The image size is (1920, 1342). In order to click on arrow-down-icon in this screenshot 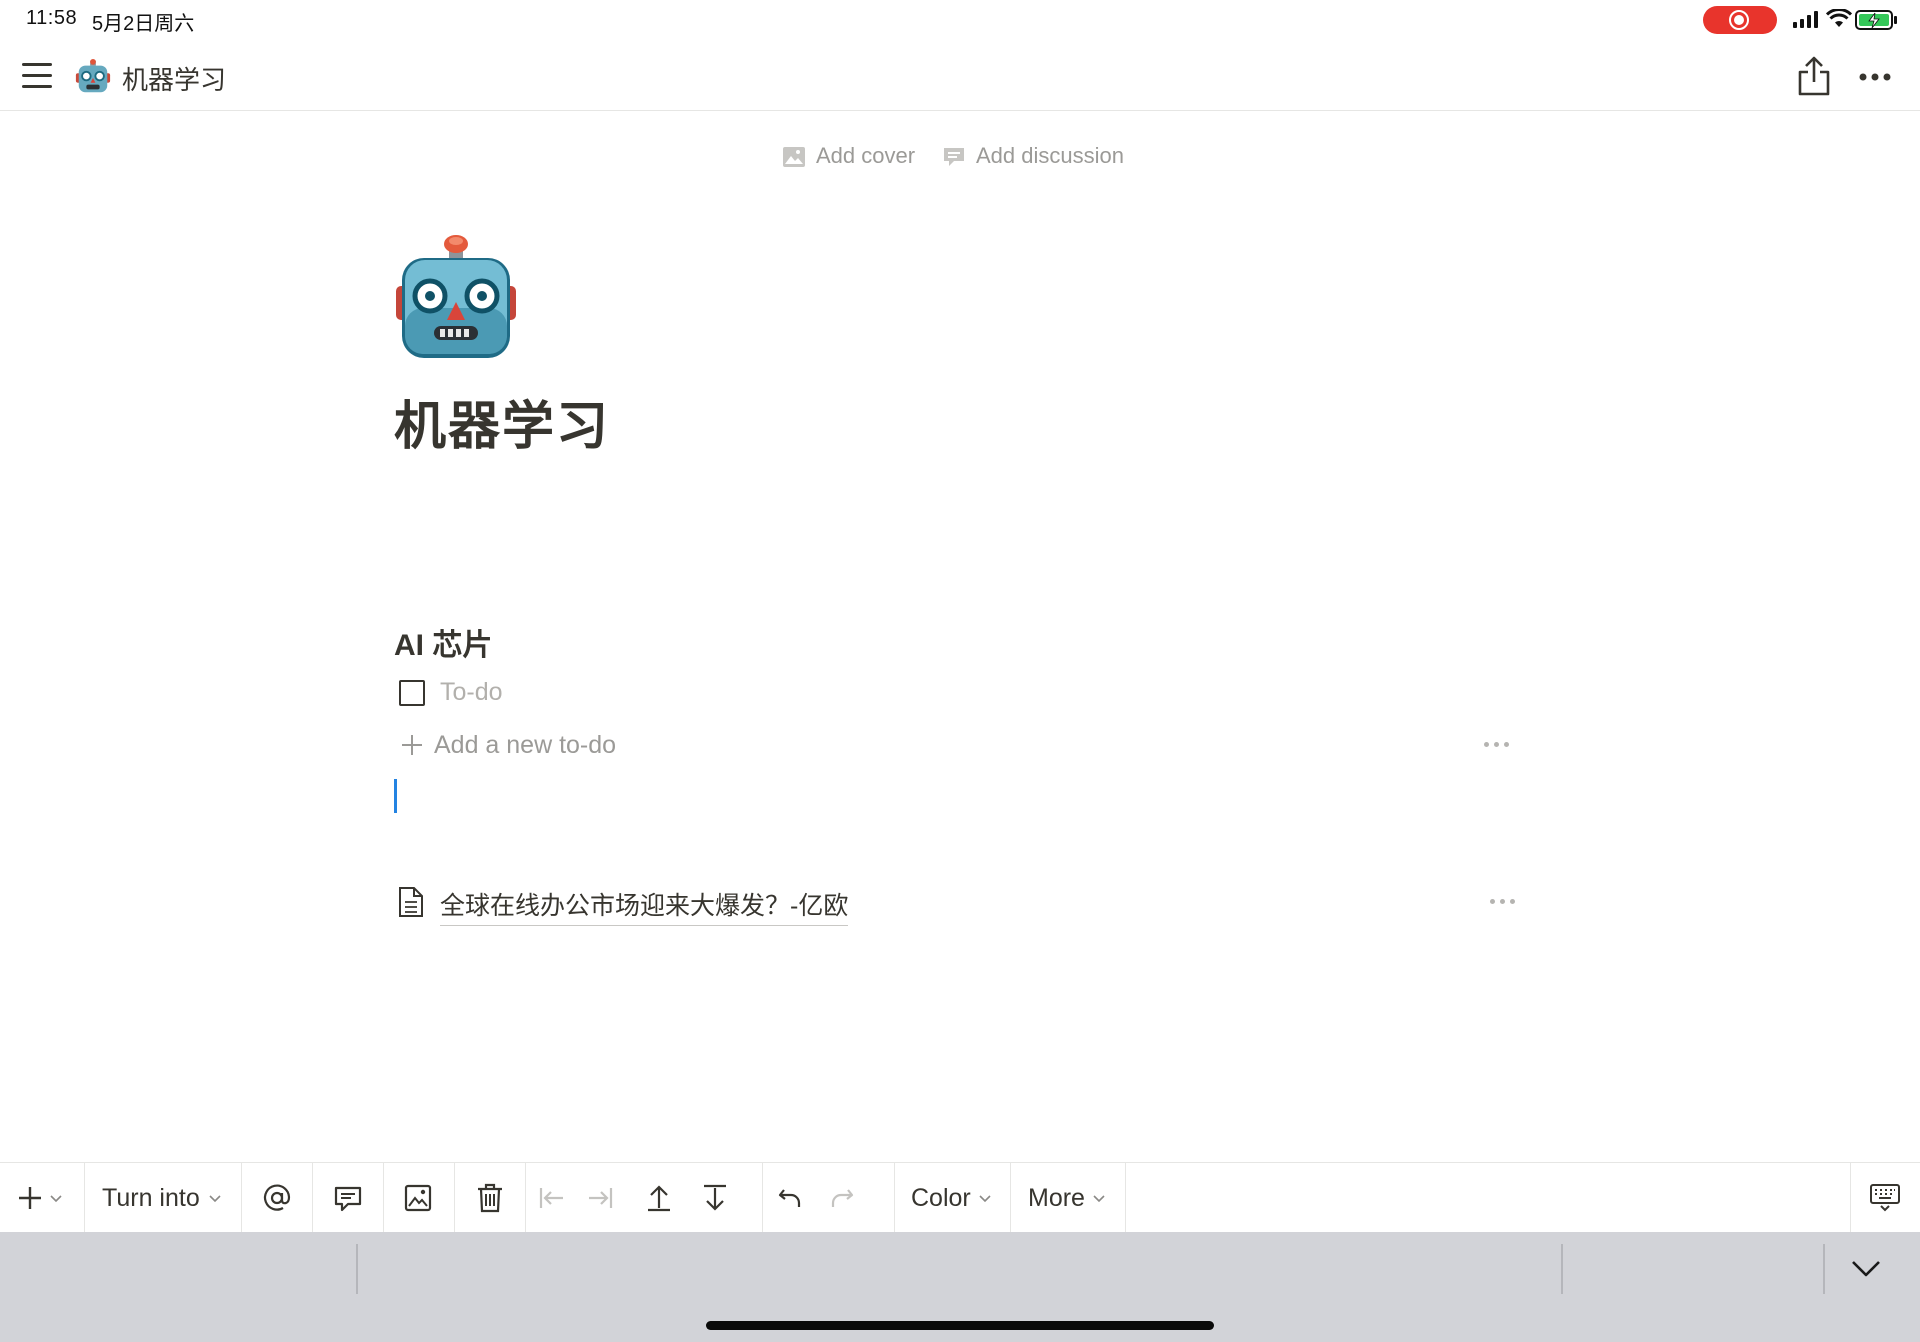, I will do `click(715, 1197)`.